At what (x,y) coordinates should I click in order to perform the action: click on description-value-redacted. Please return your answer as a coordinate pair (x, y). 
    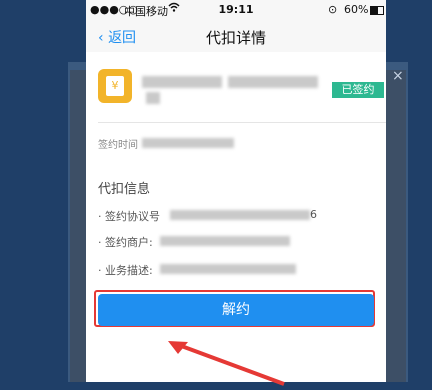
    Looking at the image, I should click on (228, 269).